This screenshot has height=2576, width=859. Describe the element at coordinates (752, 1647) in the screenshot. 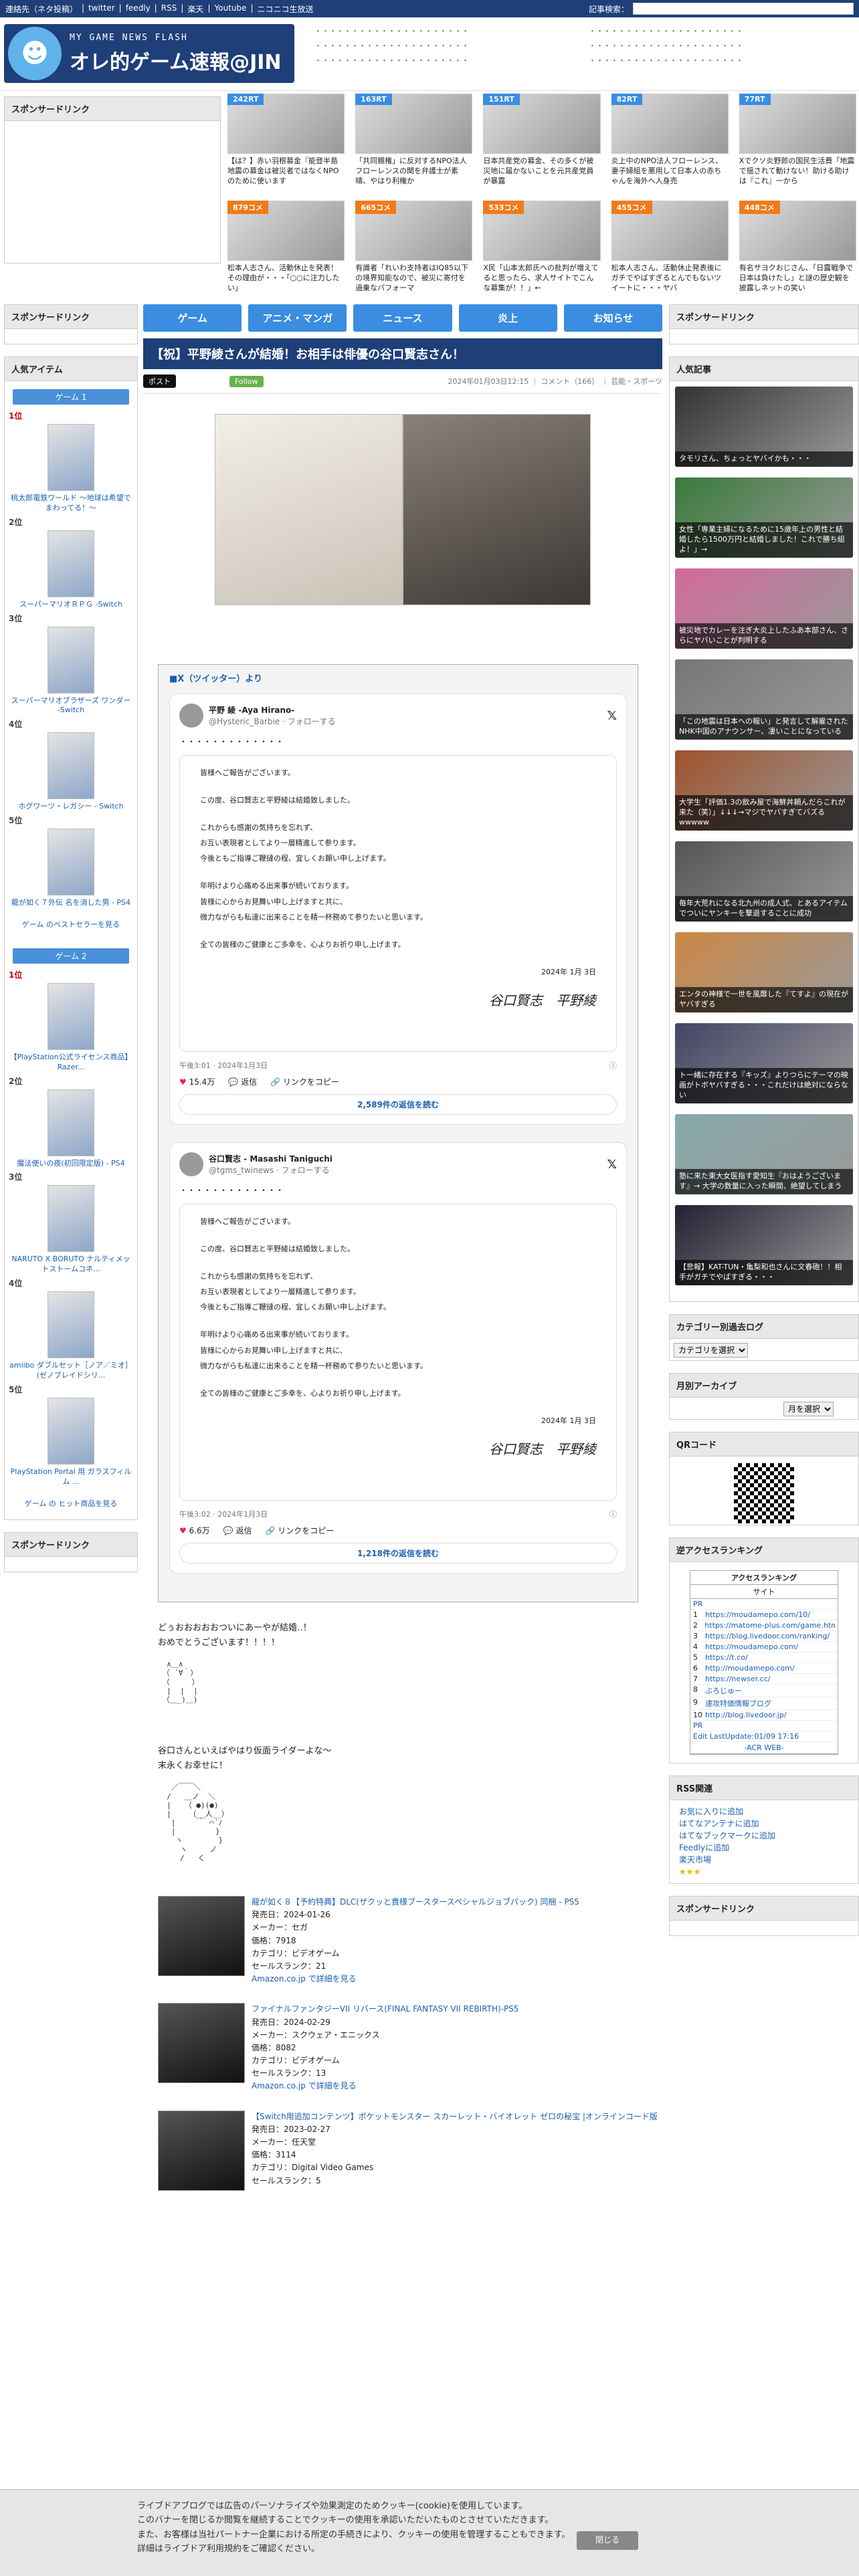

I see `acr-link: https://moudamepo.com/` at that location.